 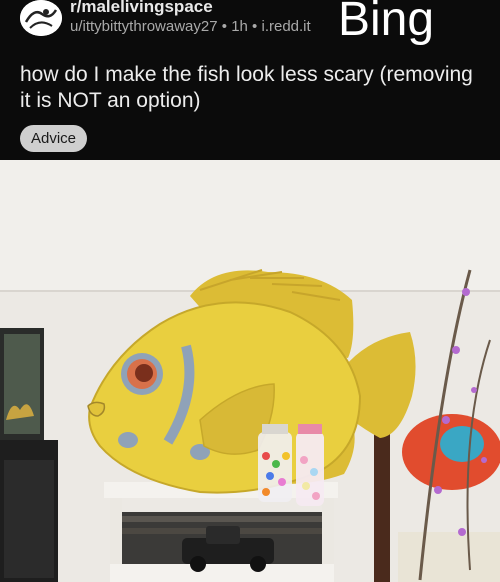 I want to click on subreddit-name: r/malelivingspace, so click(x=141, y=8).